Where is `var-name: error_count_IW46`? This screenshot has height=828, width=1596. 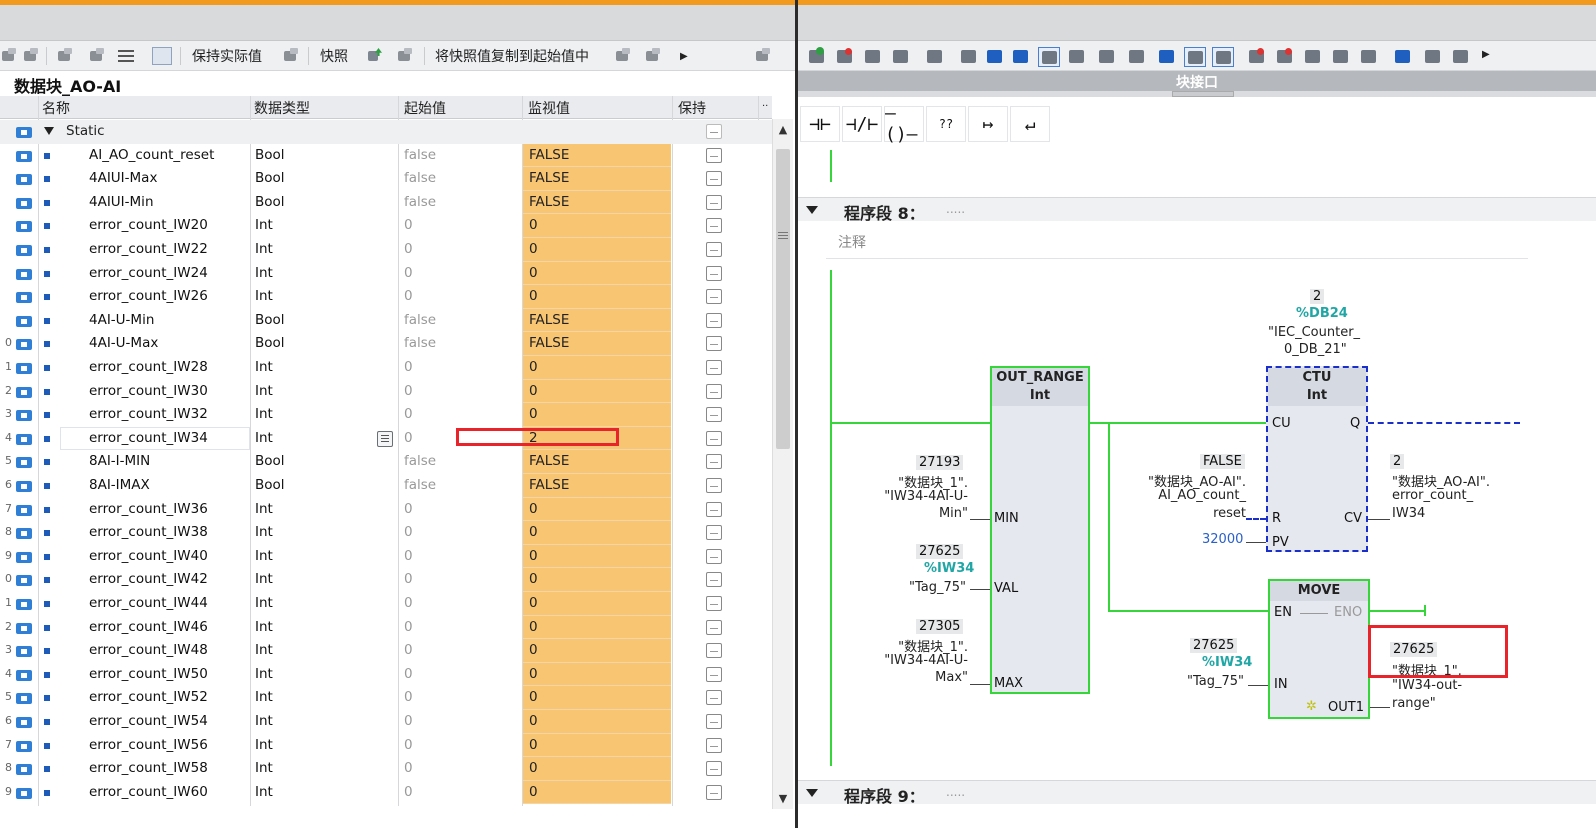
var-name: error_count_IW46 is located at coordinates (148, 627).